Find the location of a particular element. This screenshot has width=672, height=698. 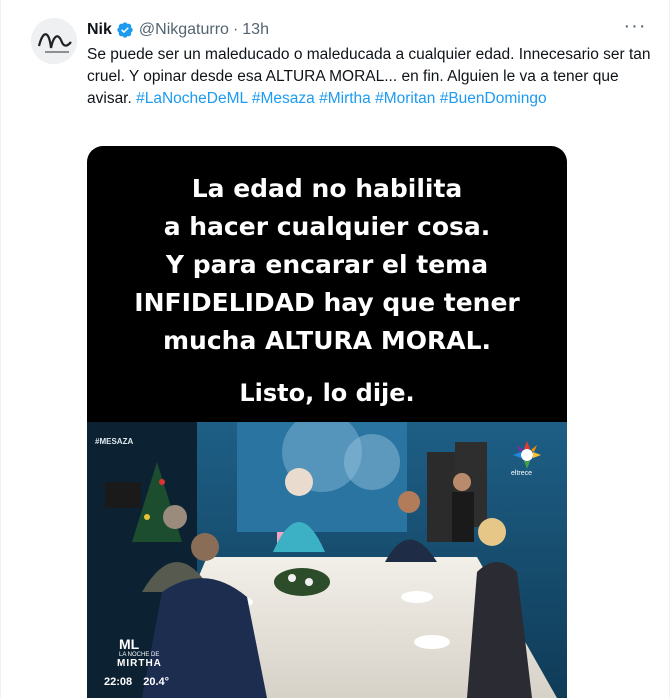

tweet-header: Nik @Nikgaturro · 13h is located at coordinates (178, 30).